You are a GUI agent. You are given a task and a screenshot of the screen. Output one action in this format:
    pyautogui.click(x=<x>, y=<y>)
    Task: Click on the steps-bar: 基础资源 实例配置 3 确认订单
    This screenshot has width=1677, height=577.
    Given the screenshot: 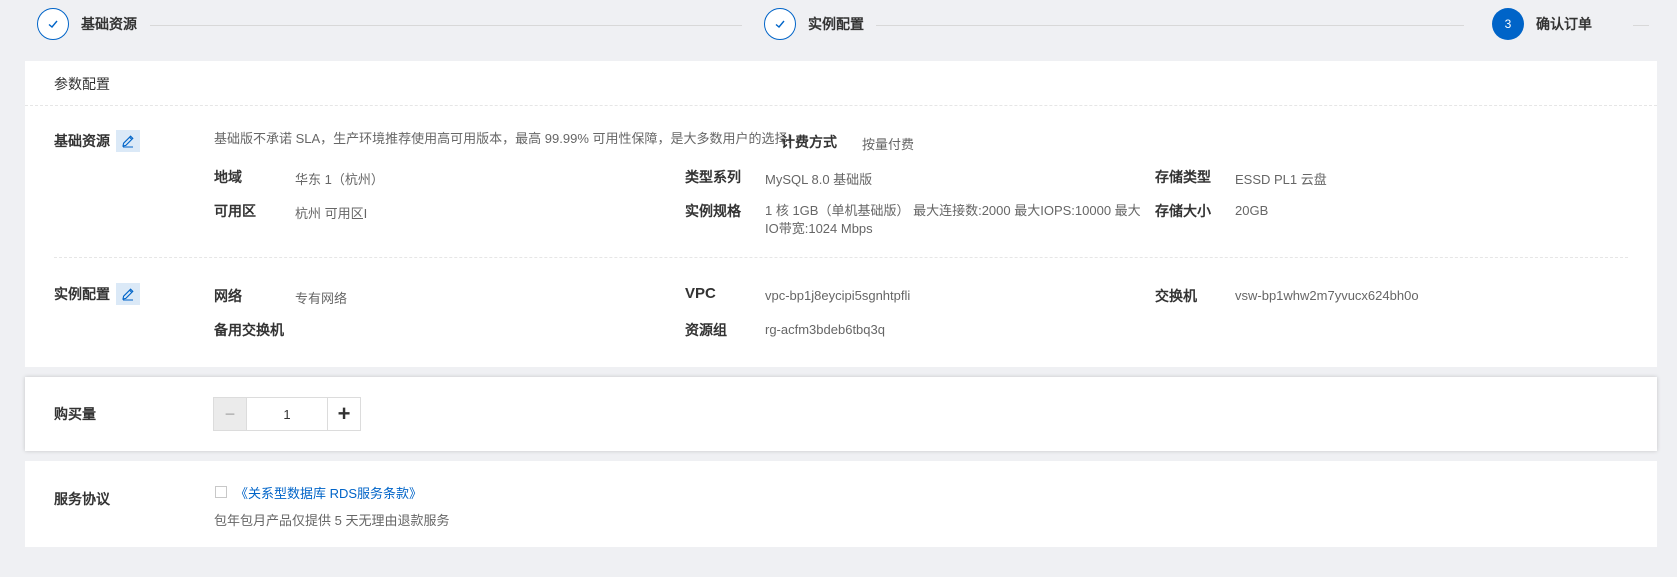 What is the action you would take?
    pyautogui.click(x=838, y=24)
    